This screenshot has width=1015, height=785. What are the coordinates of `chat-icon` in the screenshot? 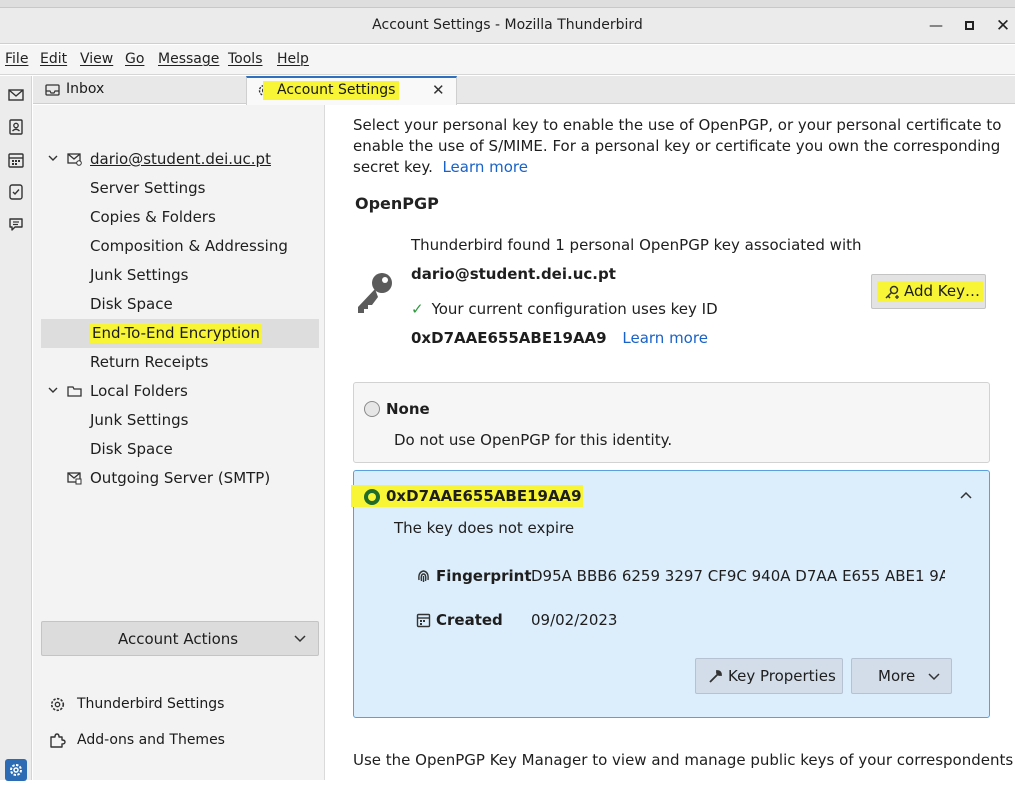 It's located at (16, 224).